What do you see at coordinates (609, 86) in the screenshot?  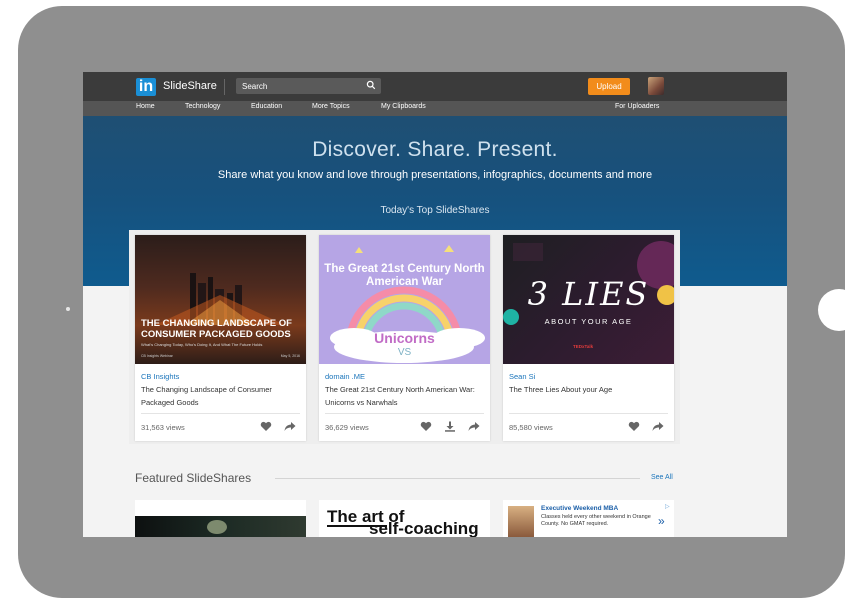 I see `upload-button: Upload` at bounding box center [609, 86].